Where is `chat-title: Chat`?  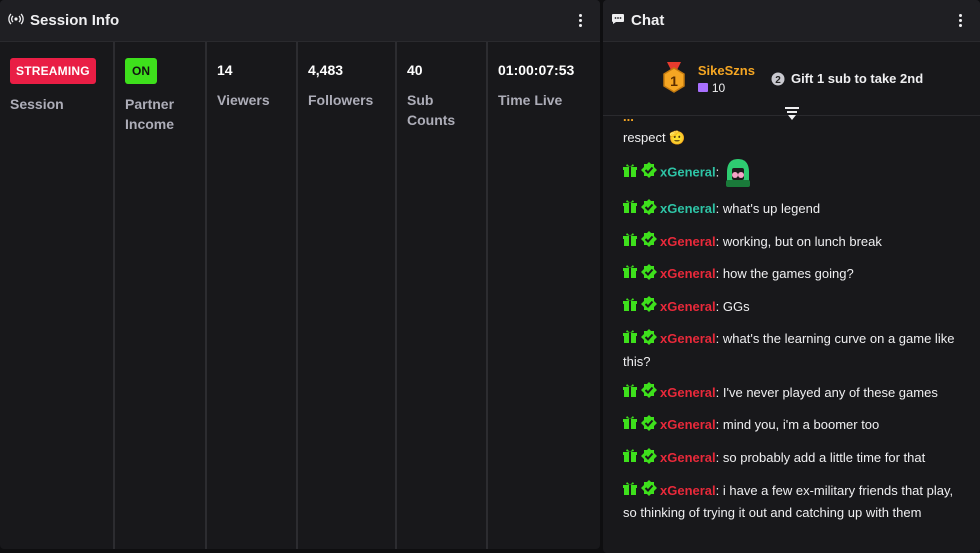
chat-title: Chat is located at coordinates (648, 20).